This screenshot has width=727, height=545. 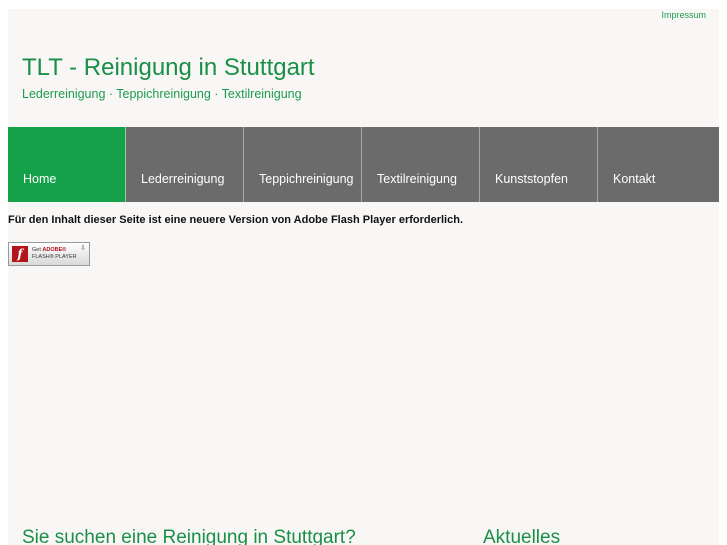 What do you see at coordinates (683, 15) in the screenshot?
I see `impressum-link: Impressum` at bounding box center [683, 15].